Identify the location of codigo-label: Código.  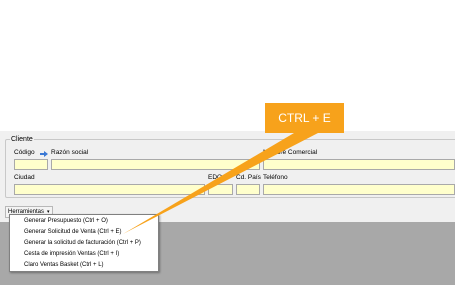
(24, 152).